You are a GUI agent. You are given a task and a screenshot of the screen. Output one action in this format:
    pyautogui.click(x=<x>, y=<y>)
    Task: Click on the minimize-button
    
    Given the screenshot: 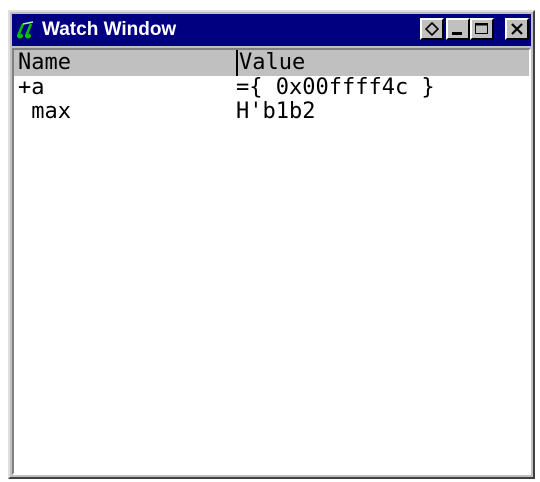 What is the action you would take?
    pyautogui.click(x=458, y=29)
    